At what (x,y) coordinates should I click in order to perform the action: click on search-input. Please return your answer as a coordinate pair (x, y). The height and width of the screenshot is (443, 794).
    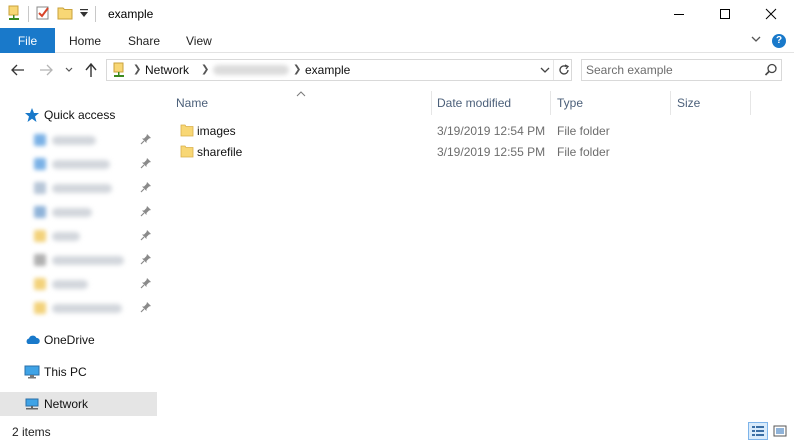
    Looking at the image, I should click on (671, 70).